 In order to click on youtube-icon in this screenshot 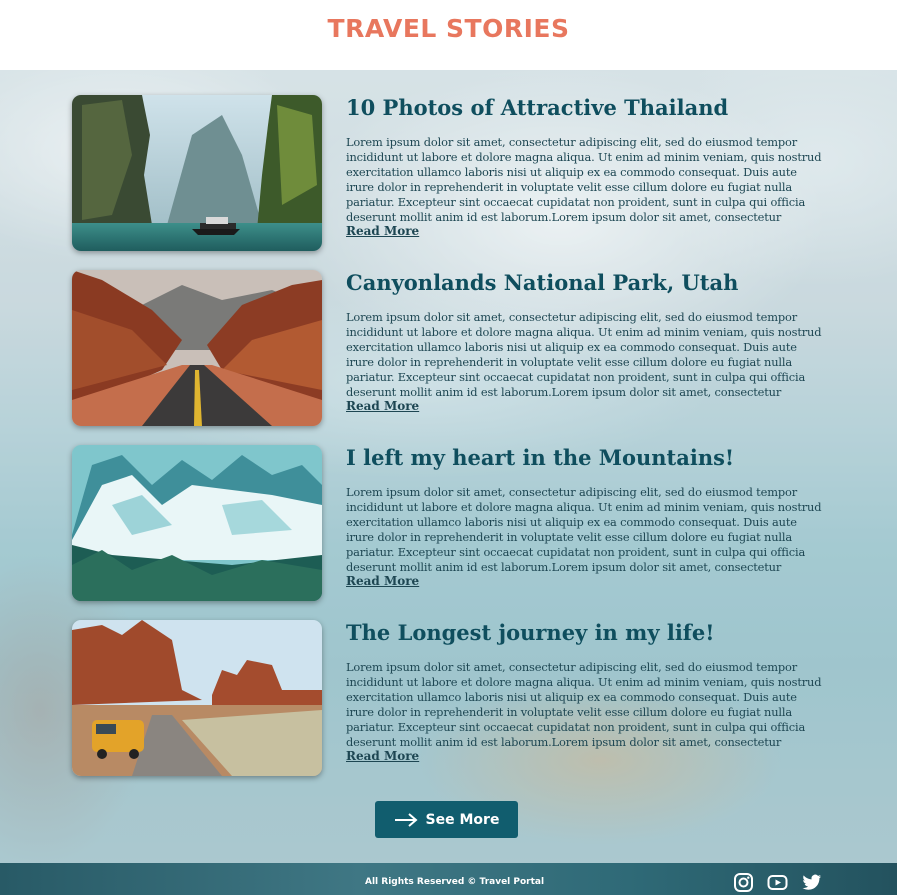, I will do `click(777, 882)`.